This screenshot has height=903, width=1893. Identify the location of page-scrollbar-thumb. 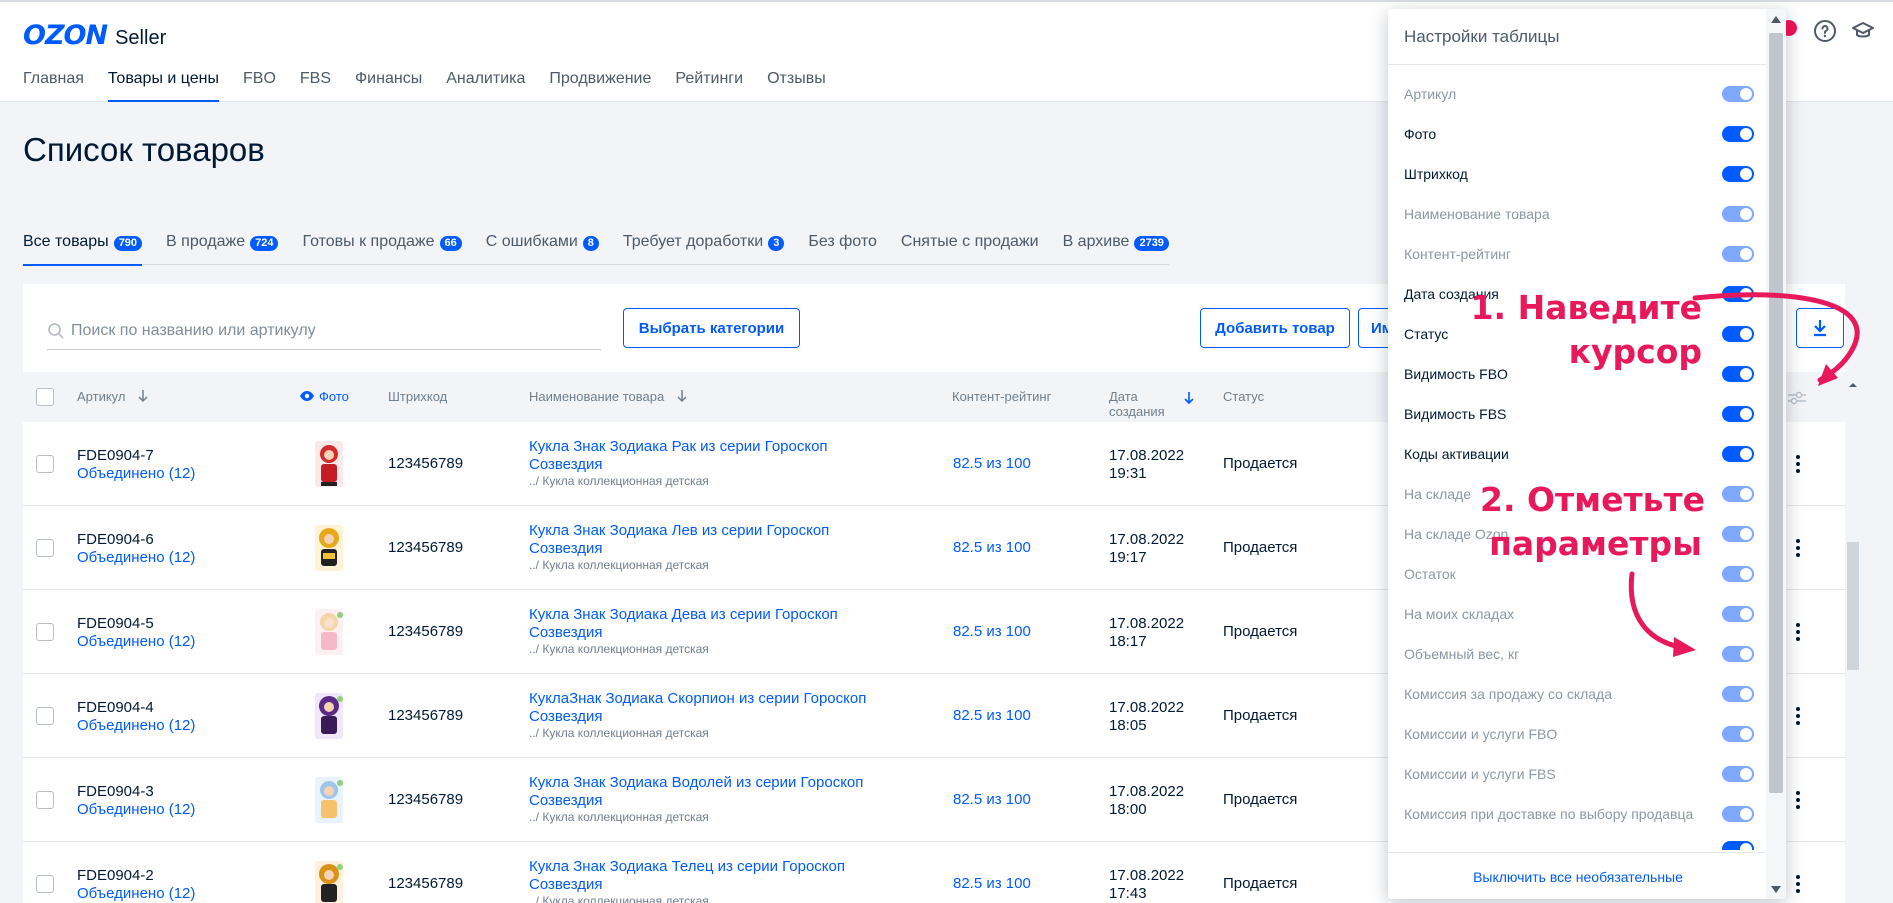
(1853, 606).